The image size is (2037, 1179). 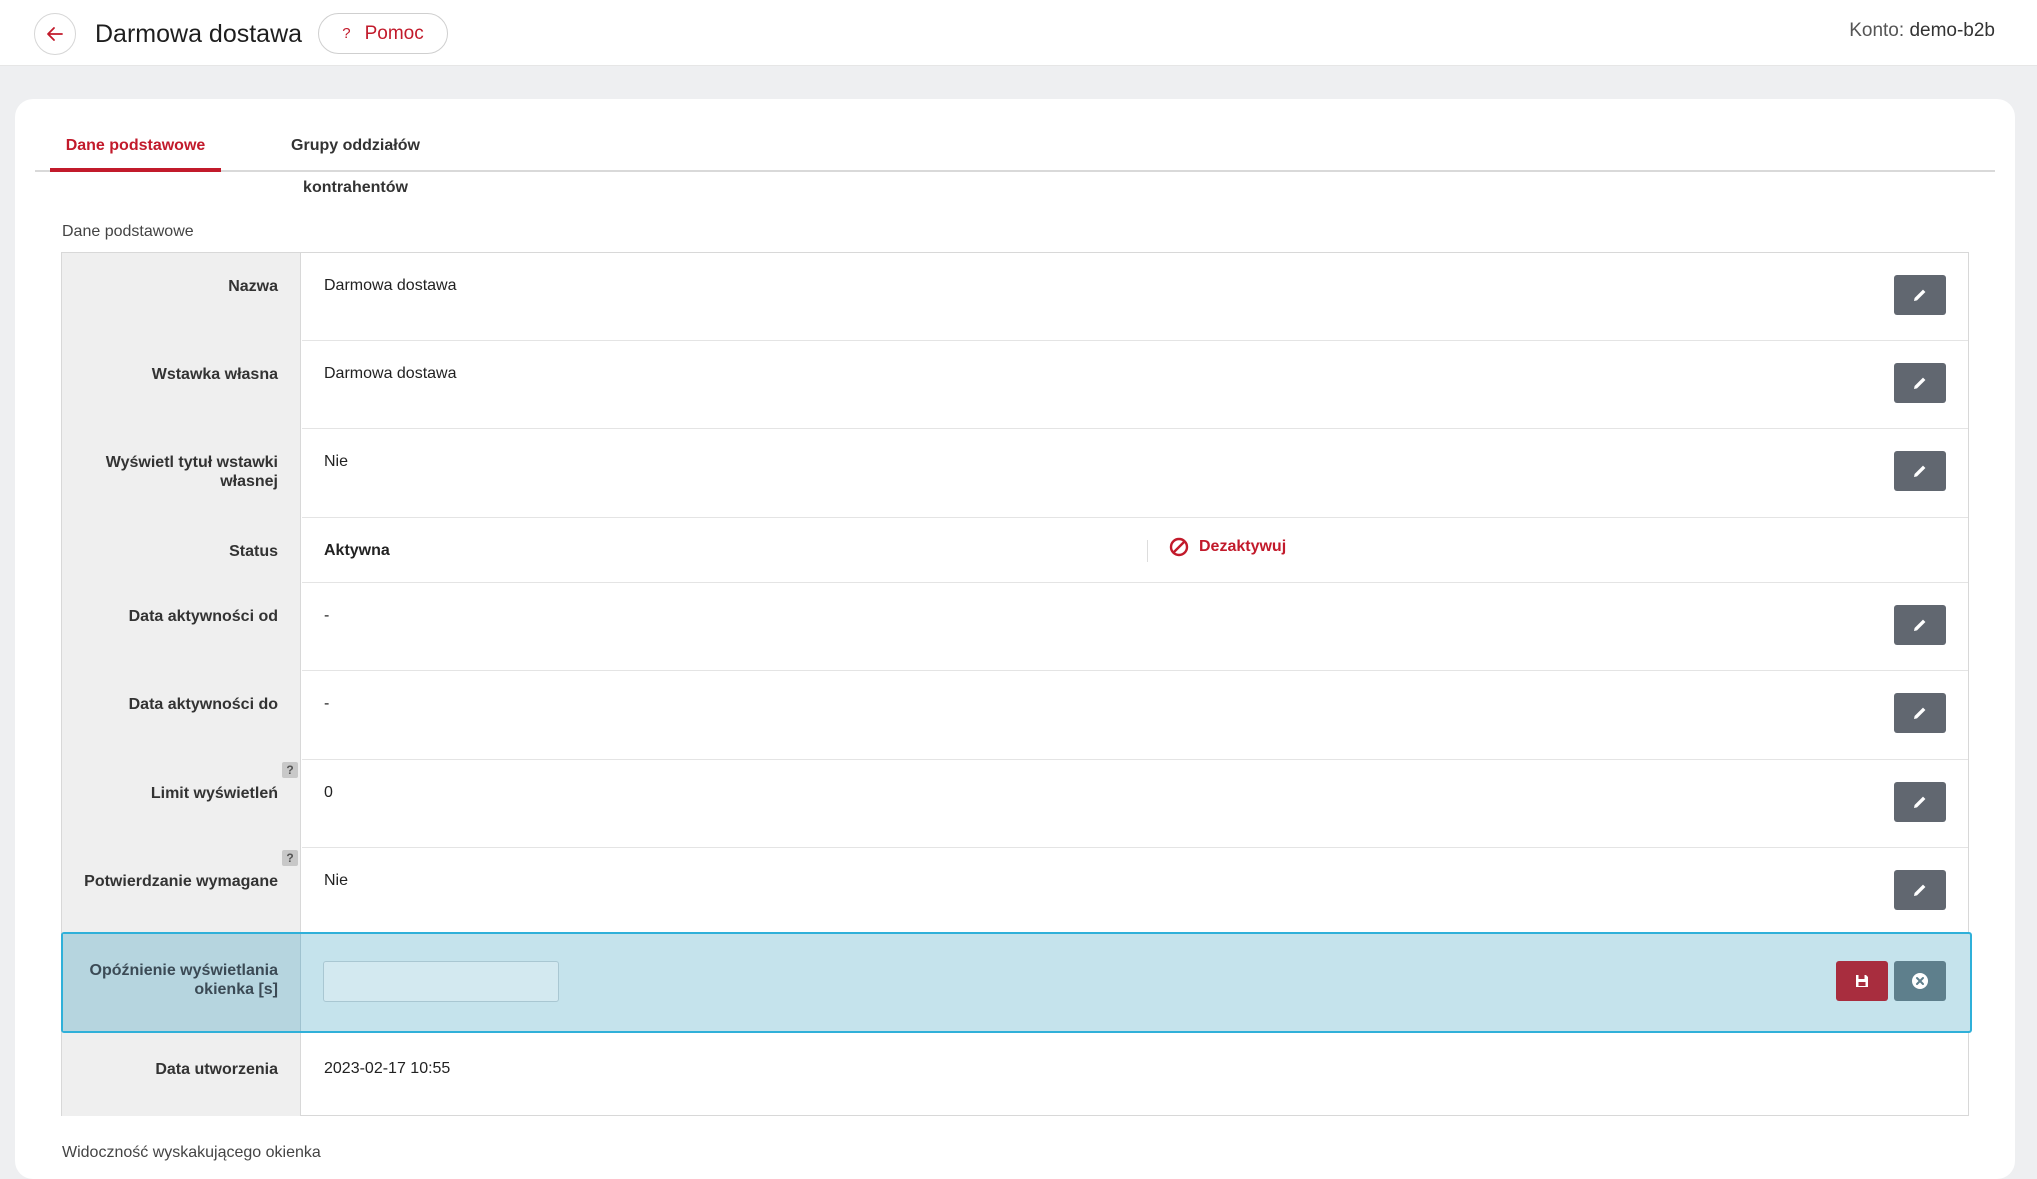 What do you see at coordinates (128, 231) in the screenshot?
I see `section-title: Dane podstawowe` at bounding box center [128, 231].